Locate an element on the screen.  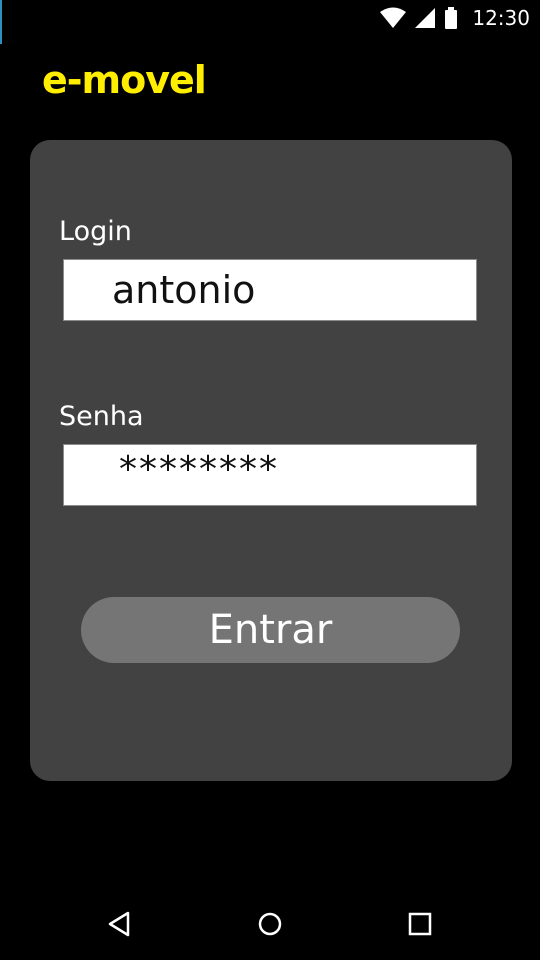
navigation-bar is located at coordinates (270, 923).